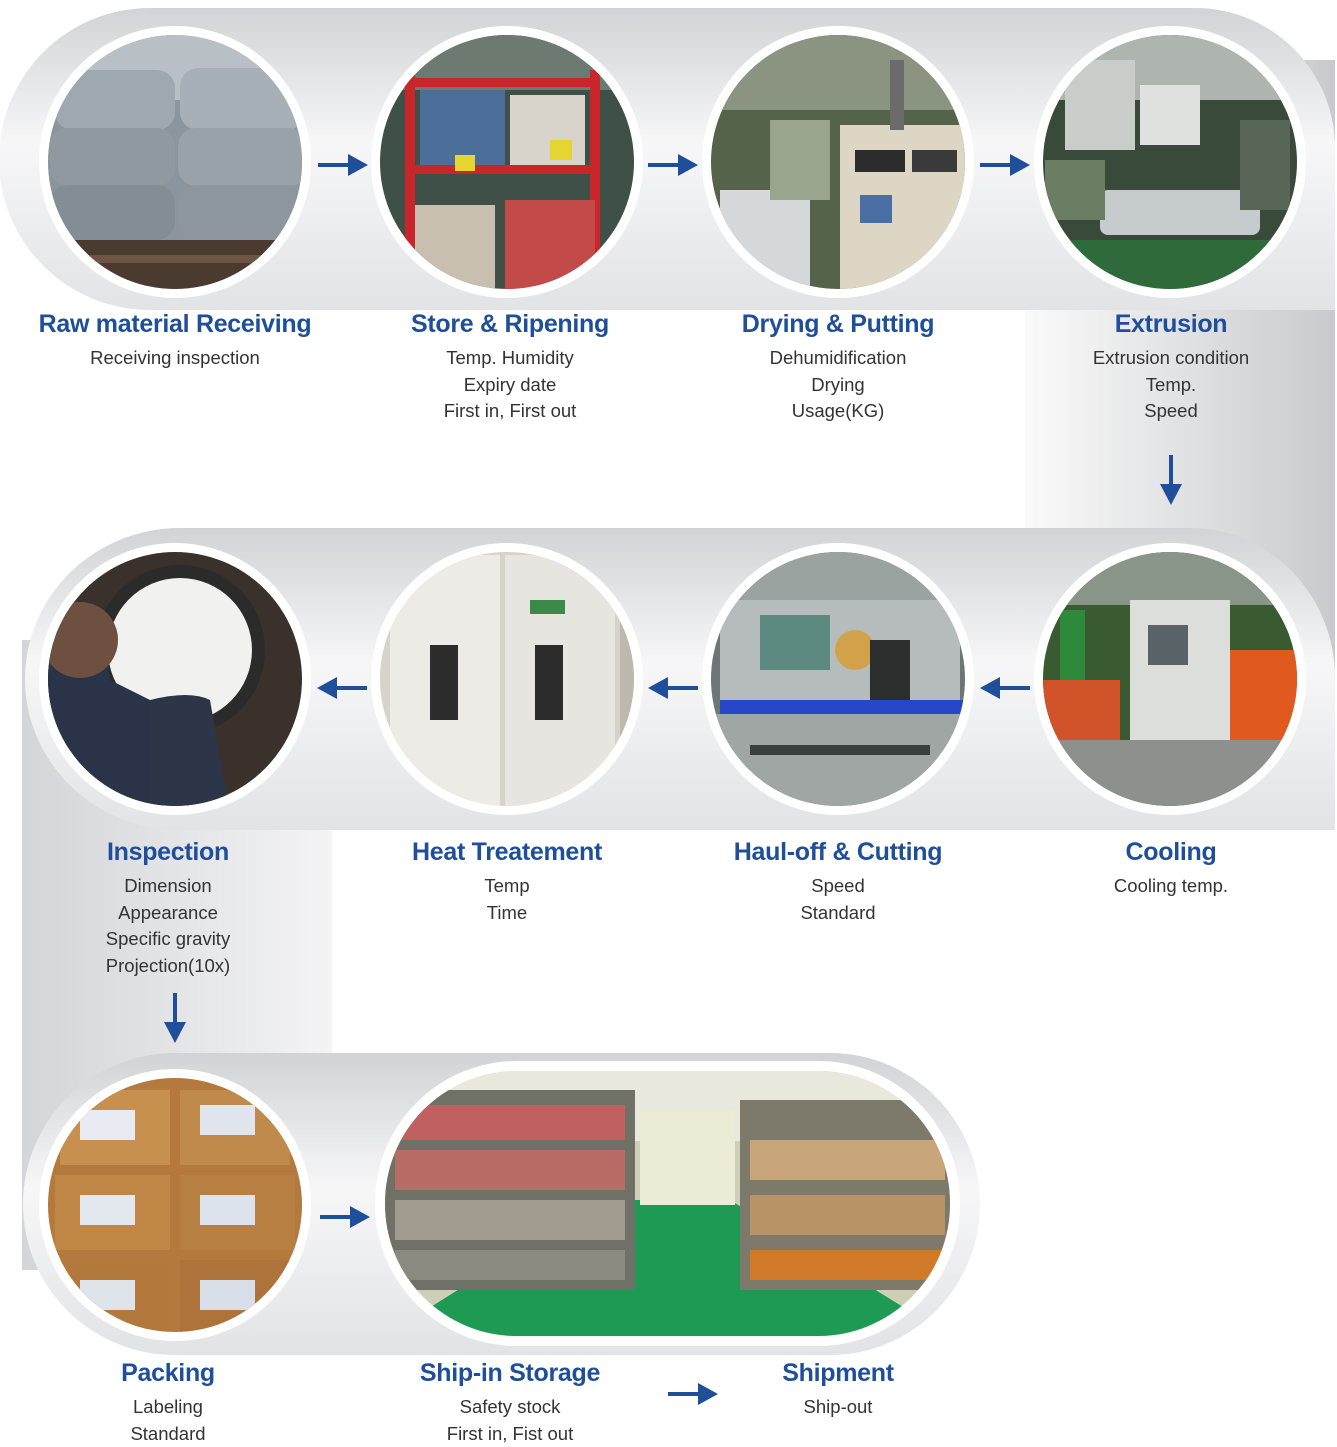 Image resolution: width=1337 pixels, height=1447 pixels. What do you see at coordinates (168, 1420) in the screenshot?
I see `step-details: Labeling Standard` at bounding box center [168, 1420].